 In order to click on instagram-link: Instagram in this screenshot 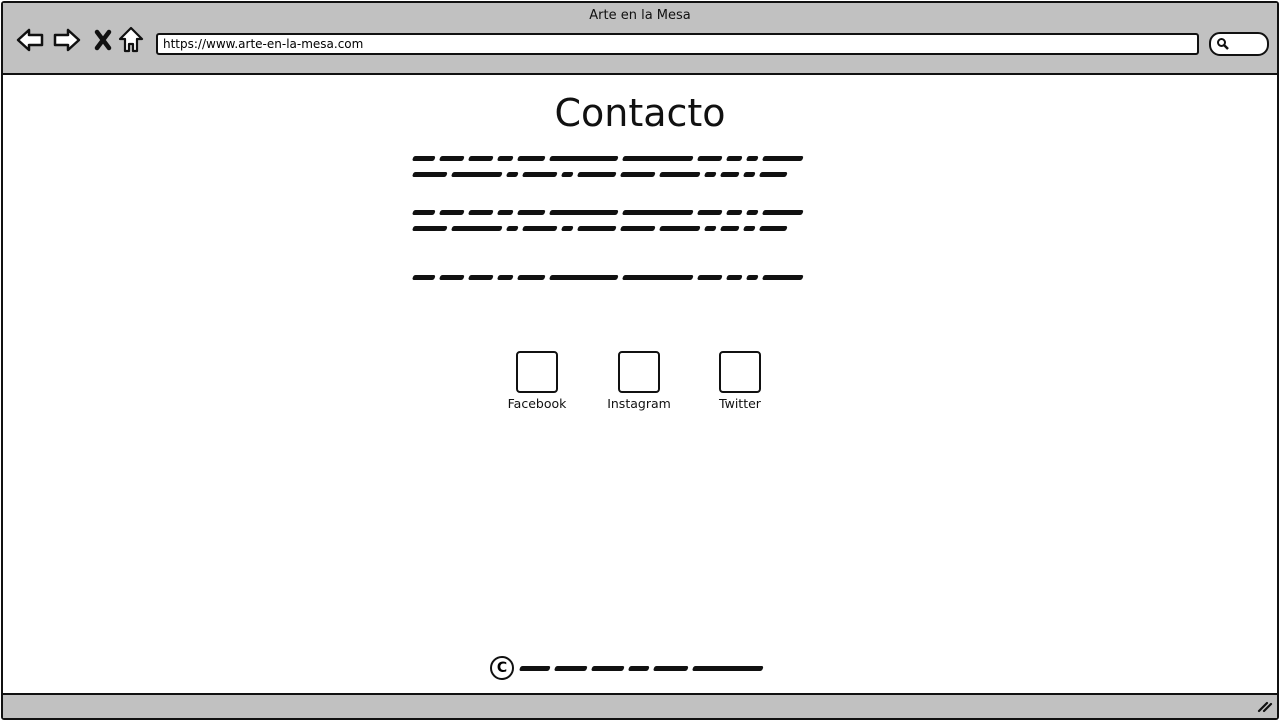, I will do `click(639, 381)`.